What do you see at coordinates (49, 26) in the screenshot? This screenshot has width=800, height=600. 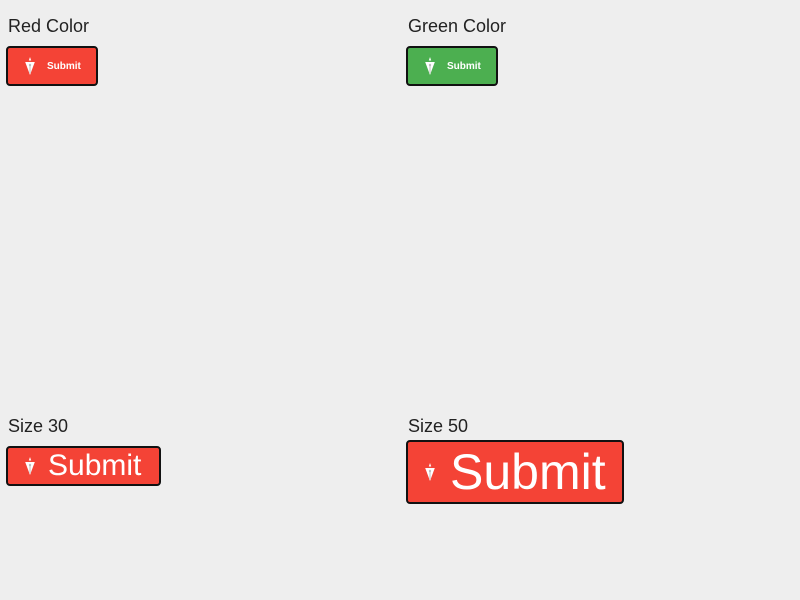 I see `demo-label: Red Color` at bounding box center [49, 26].